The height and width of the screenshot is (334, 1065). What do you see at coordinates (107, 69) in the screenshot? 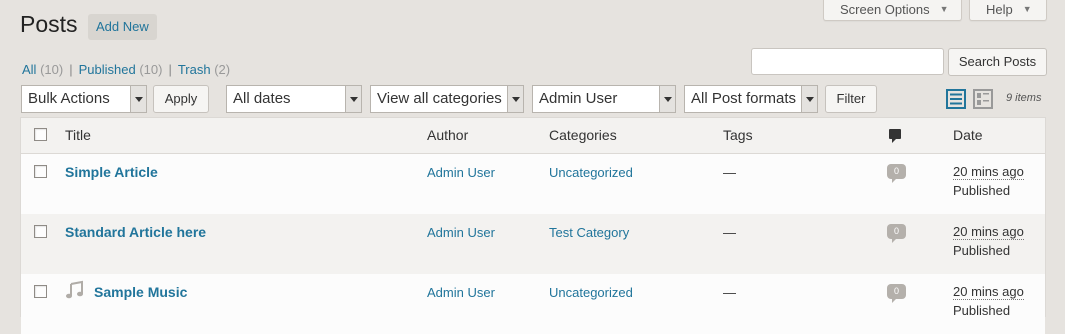
I see `filter-published-link: Published` at bounding box center [107, 69].